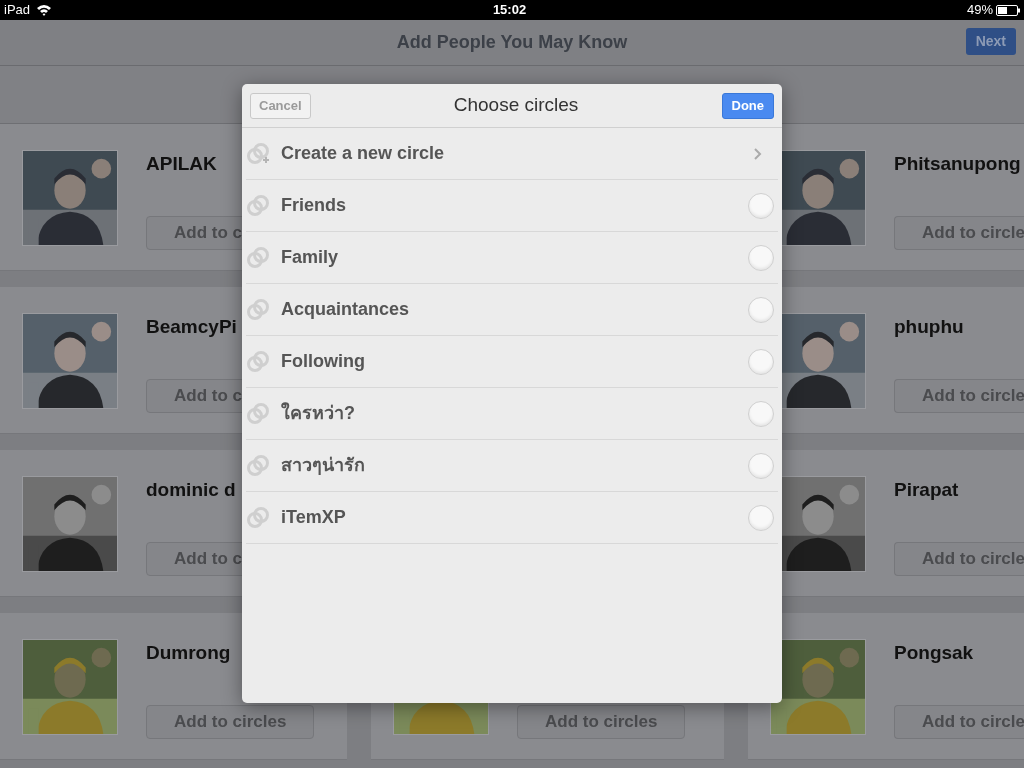 Image resolution: width=1024 pixels, height=768 pixels. Describe the element at coordinates (758, 153) in the screenshot. I see `chevron-right-icon` at that location.